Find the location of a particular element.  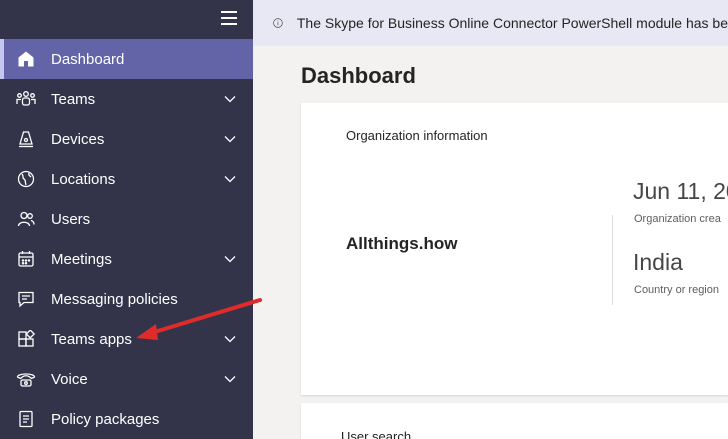

sidebar-item-dashboard: Dashboard is located at coordinates (126, 59).